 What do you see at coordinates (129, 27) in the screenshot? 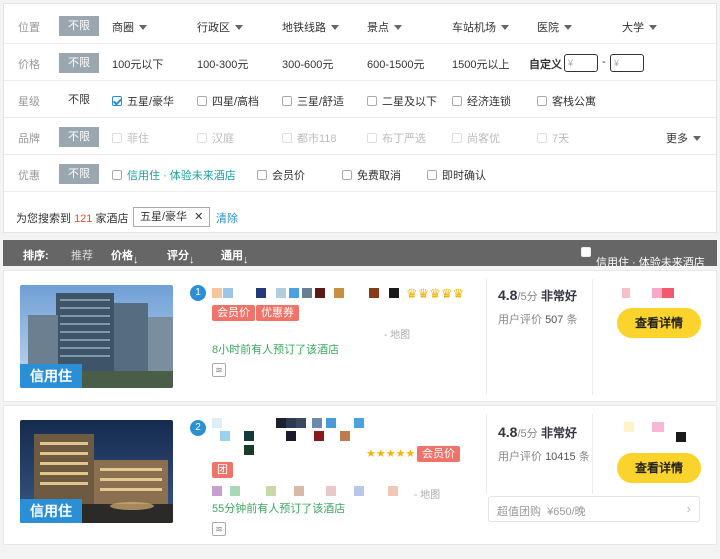
I see `location-option-business-district: 商圈` at bounding box center [129, 27].